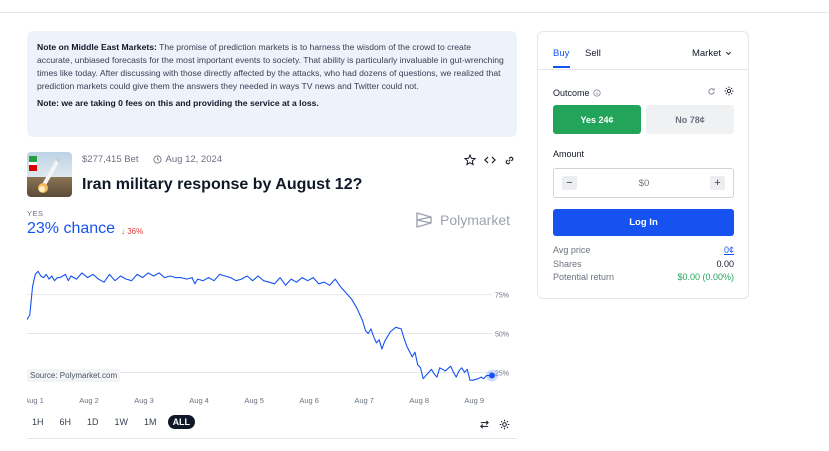  I want to click on stat-label: Avg price, so click(572, 250).